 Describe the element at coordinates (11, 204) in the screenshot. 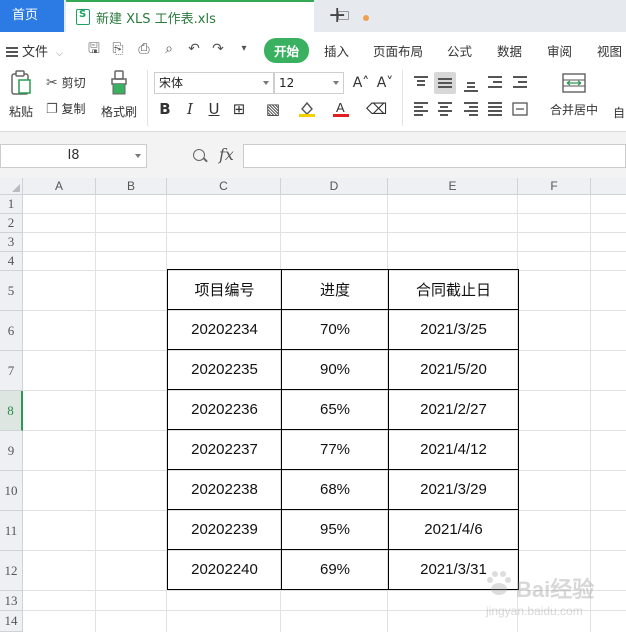

I see `row-header: 1` at that location.